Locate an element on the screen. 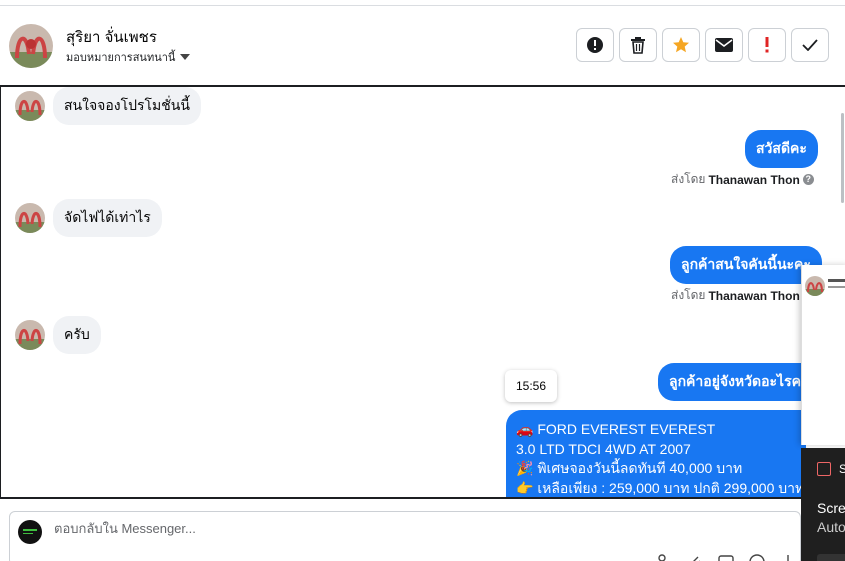 The width and height of the screenshot is (845, 561). long-line: 🎉 พิเศษจองวันนี้ลดทันที 40,000 บาท is located at coordinates (629, 468).